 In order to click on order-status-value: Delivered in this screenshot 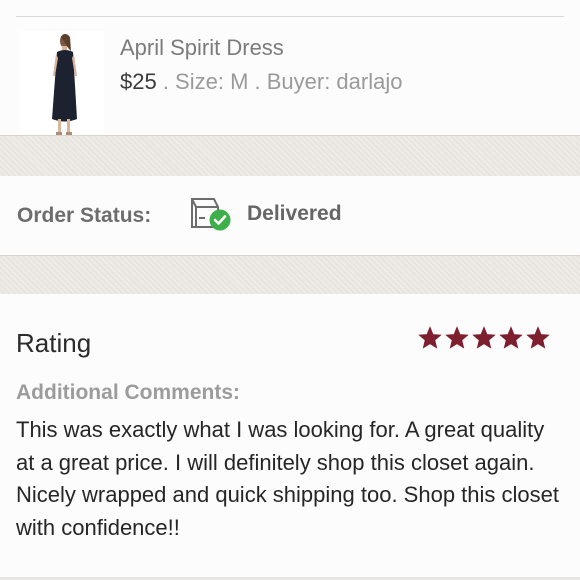, I will do `click(294, 213)`.